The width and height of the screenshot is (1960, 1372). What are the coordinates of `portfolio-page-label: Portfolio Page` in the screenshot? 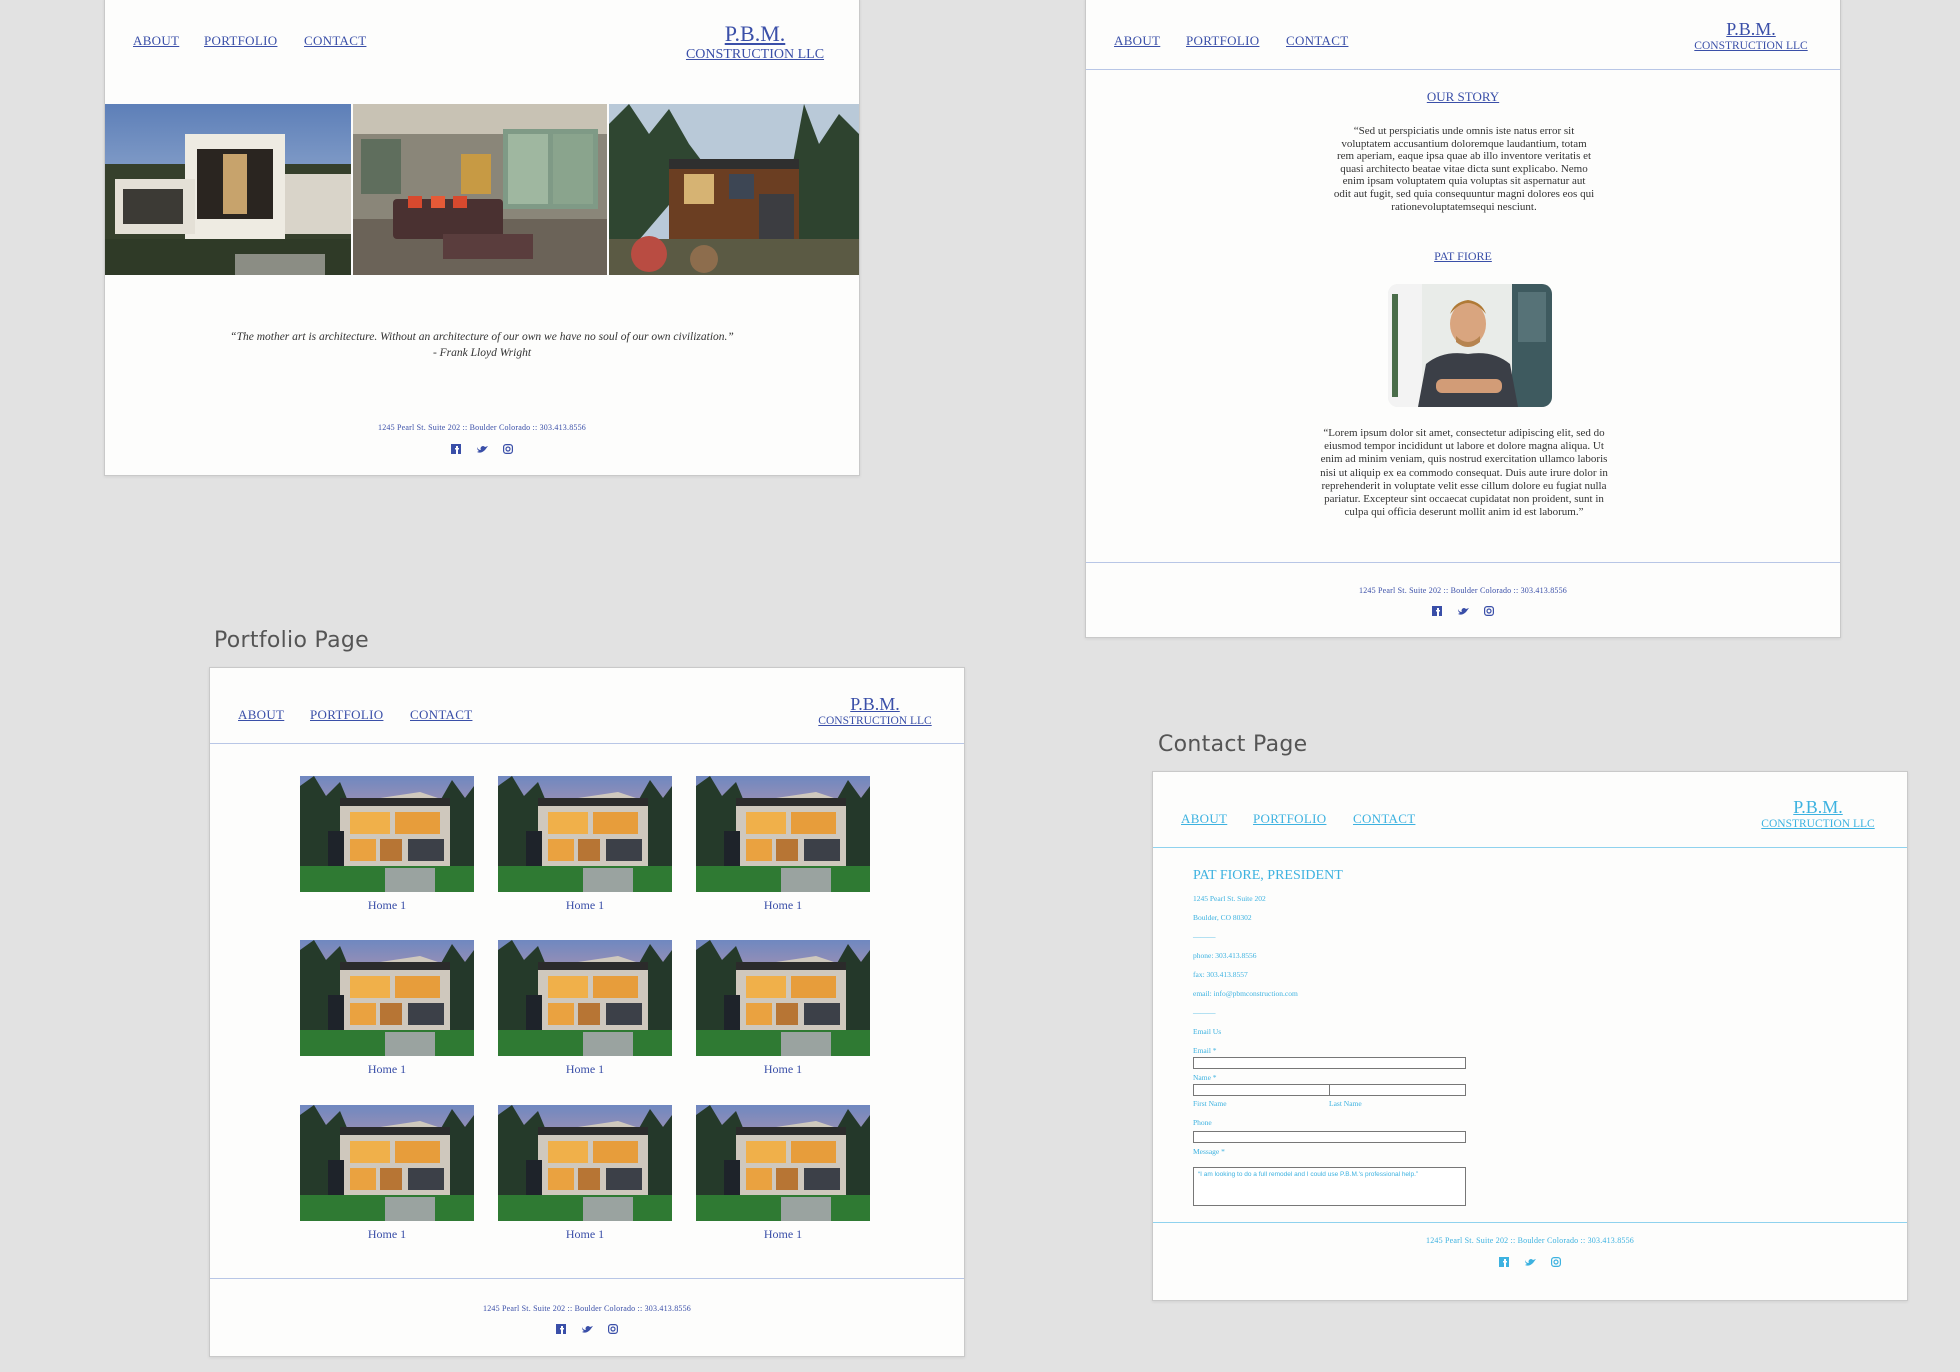 It's located at (291, 640).